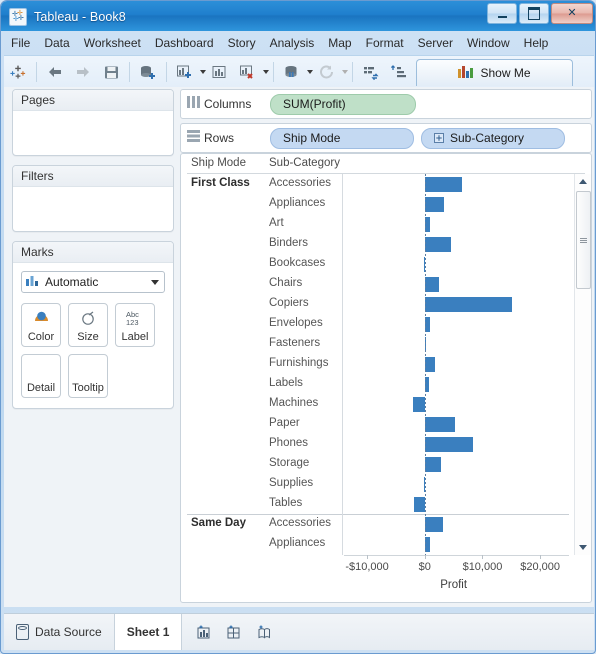 Image resolution: width=596 pixels, height=654 pixels. What do you see at coordinates (304, 163) in the screenshot?
I see `header-sub-category: Sub-Category` at bounding box center [304, 163].